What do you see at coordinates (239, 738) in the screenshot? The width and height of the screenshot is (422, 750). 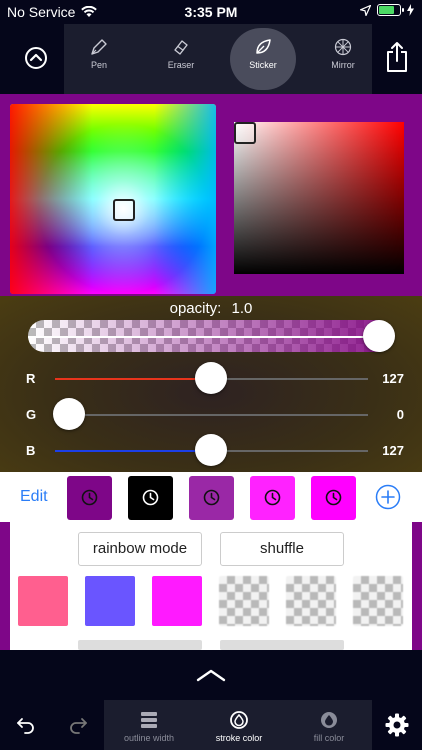 I see `tab-stroke-color-label: stroke color` at bounding box center [239, 738].